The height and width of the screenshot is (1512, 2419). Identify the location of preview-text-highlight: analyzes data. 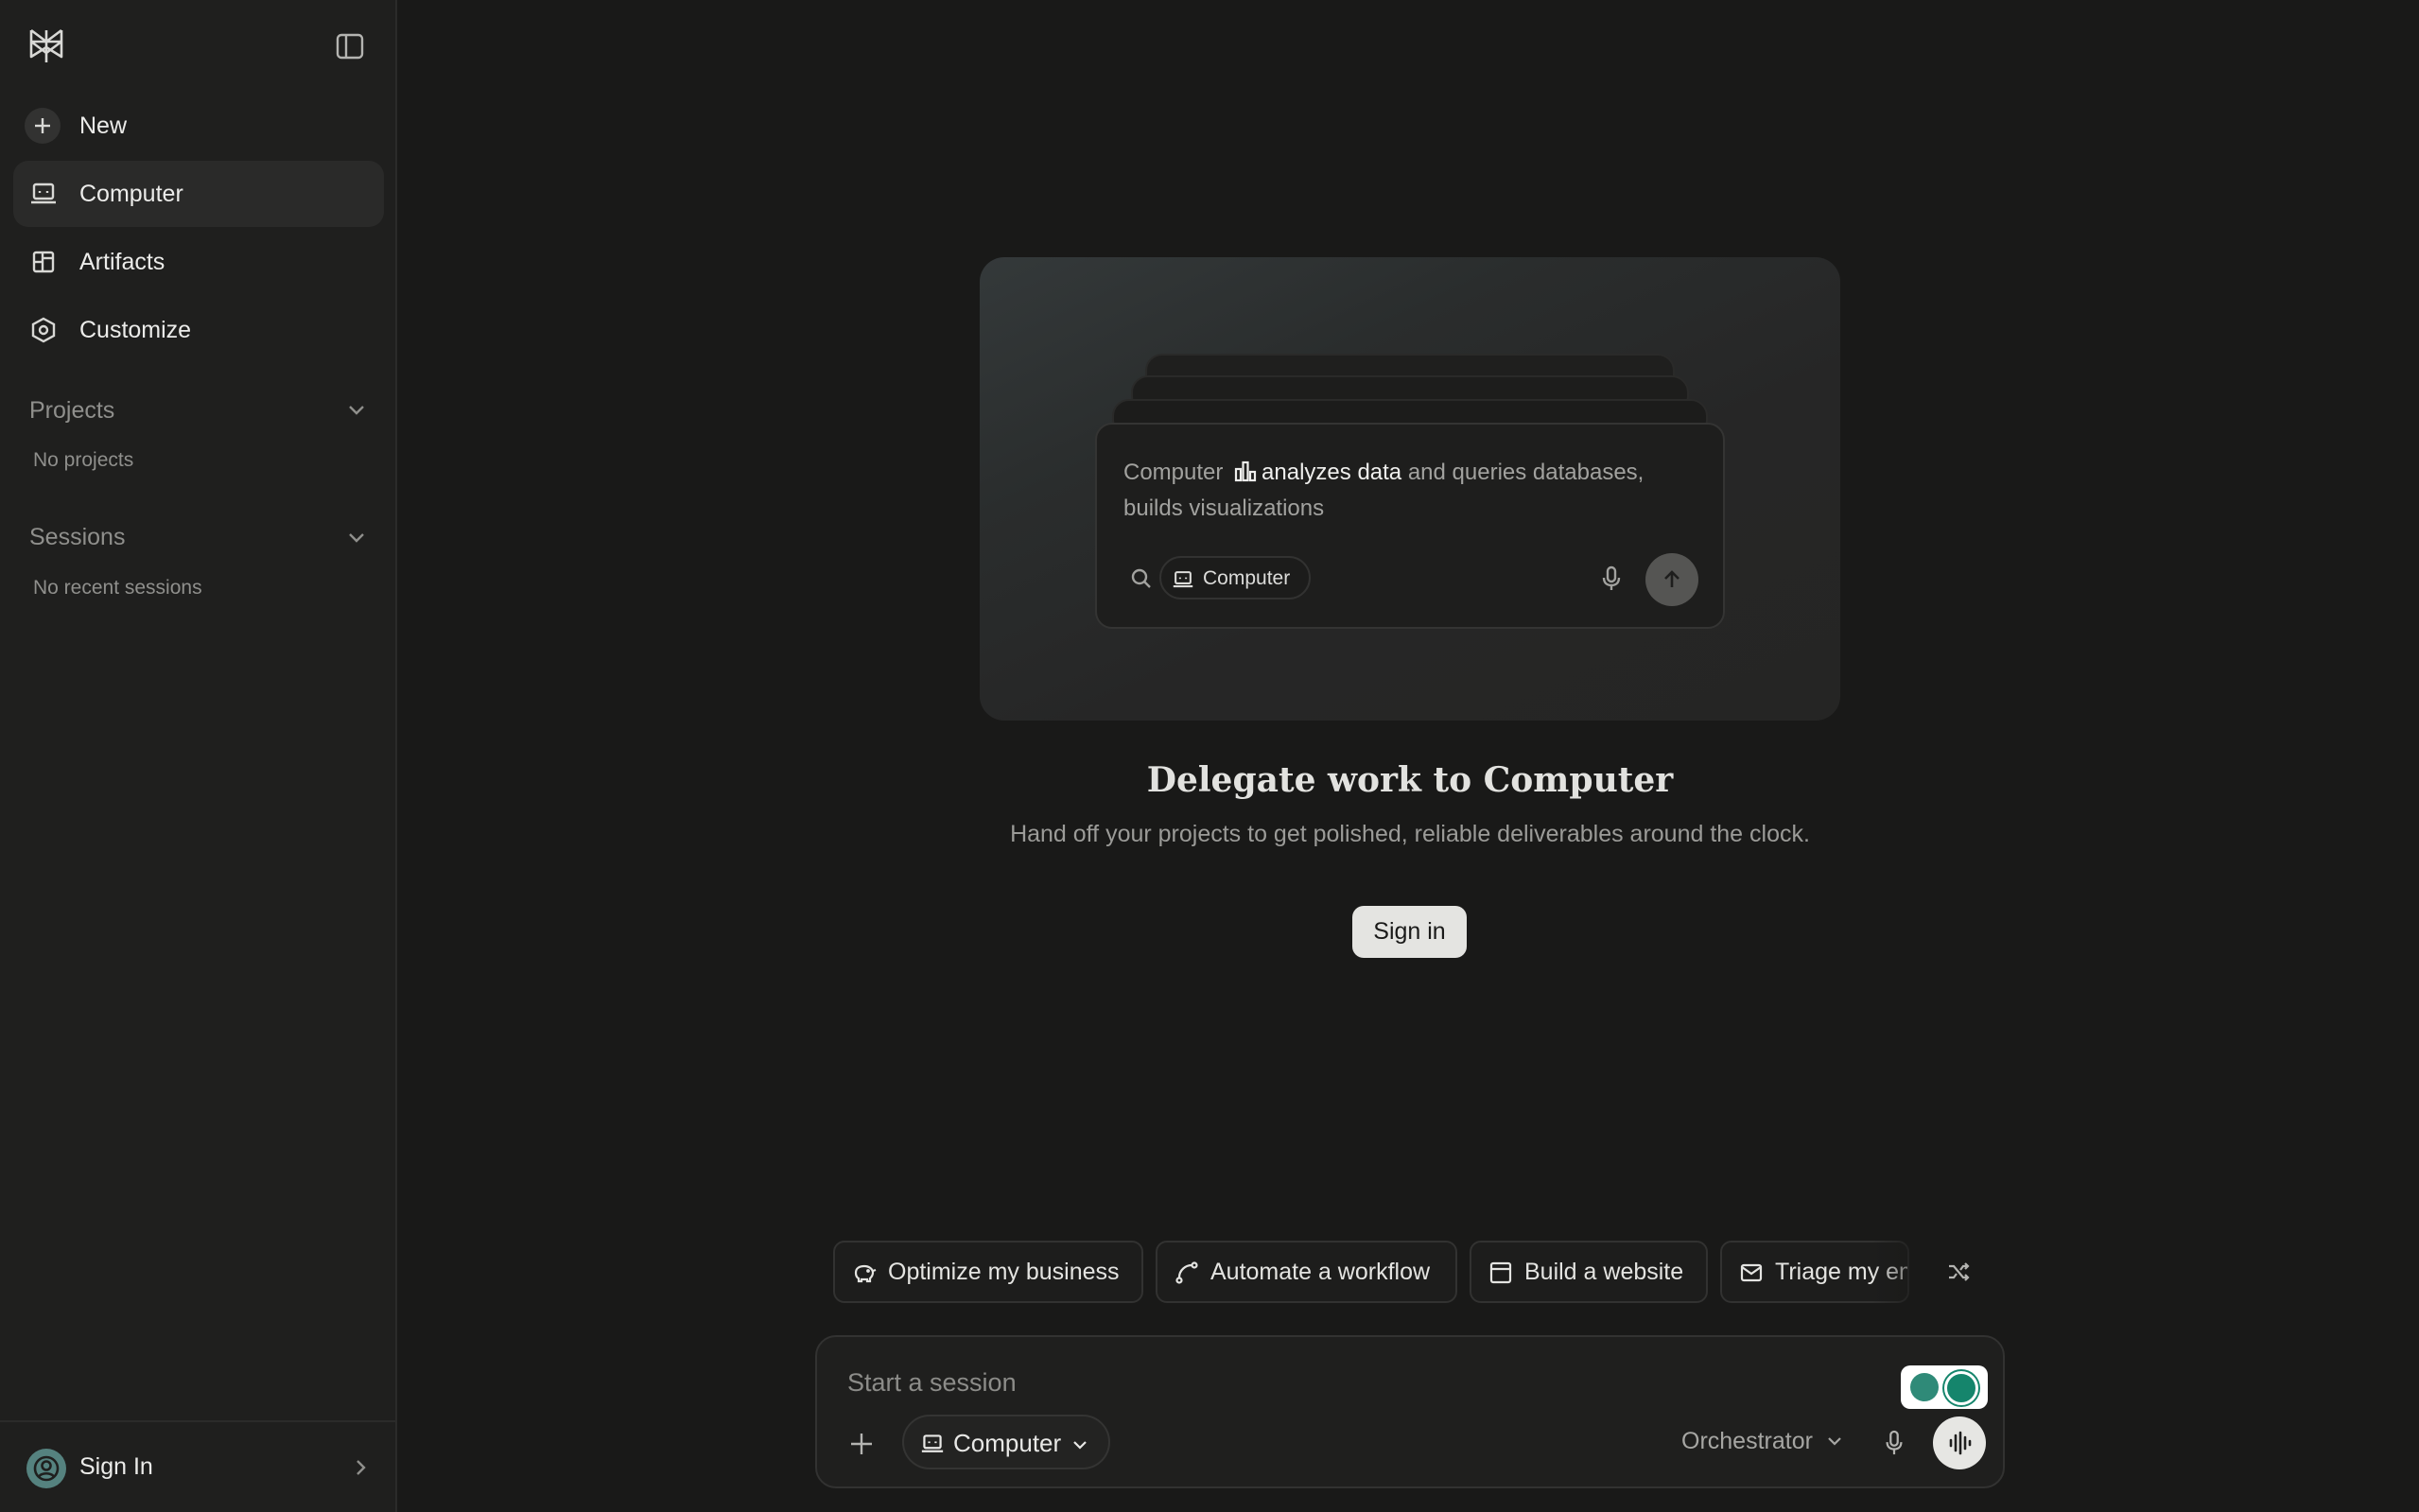
(1332, 472).